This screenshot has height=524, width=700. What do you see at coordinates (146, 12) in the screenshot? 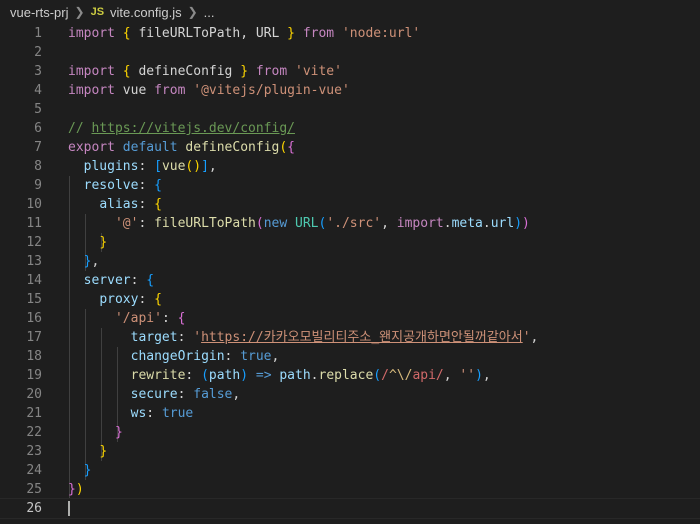
I see `breadcrumb-file: vite.config.js` at bounding box center [146, 12].